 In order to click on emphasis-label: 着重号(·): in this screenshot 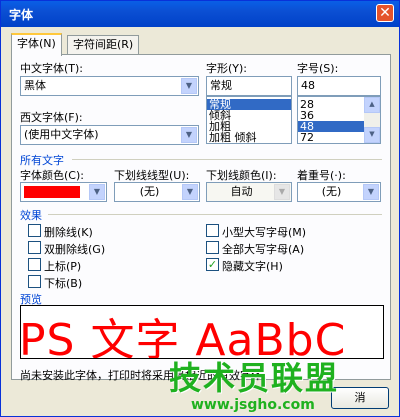, I will do `click(321, 175)`.